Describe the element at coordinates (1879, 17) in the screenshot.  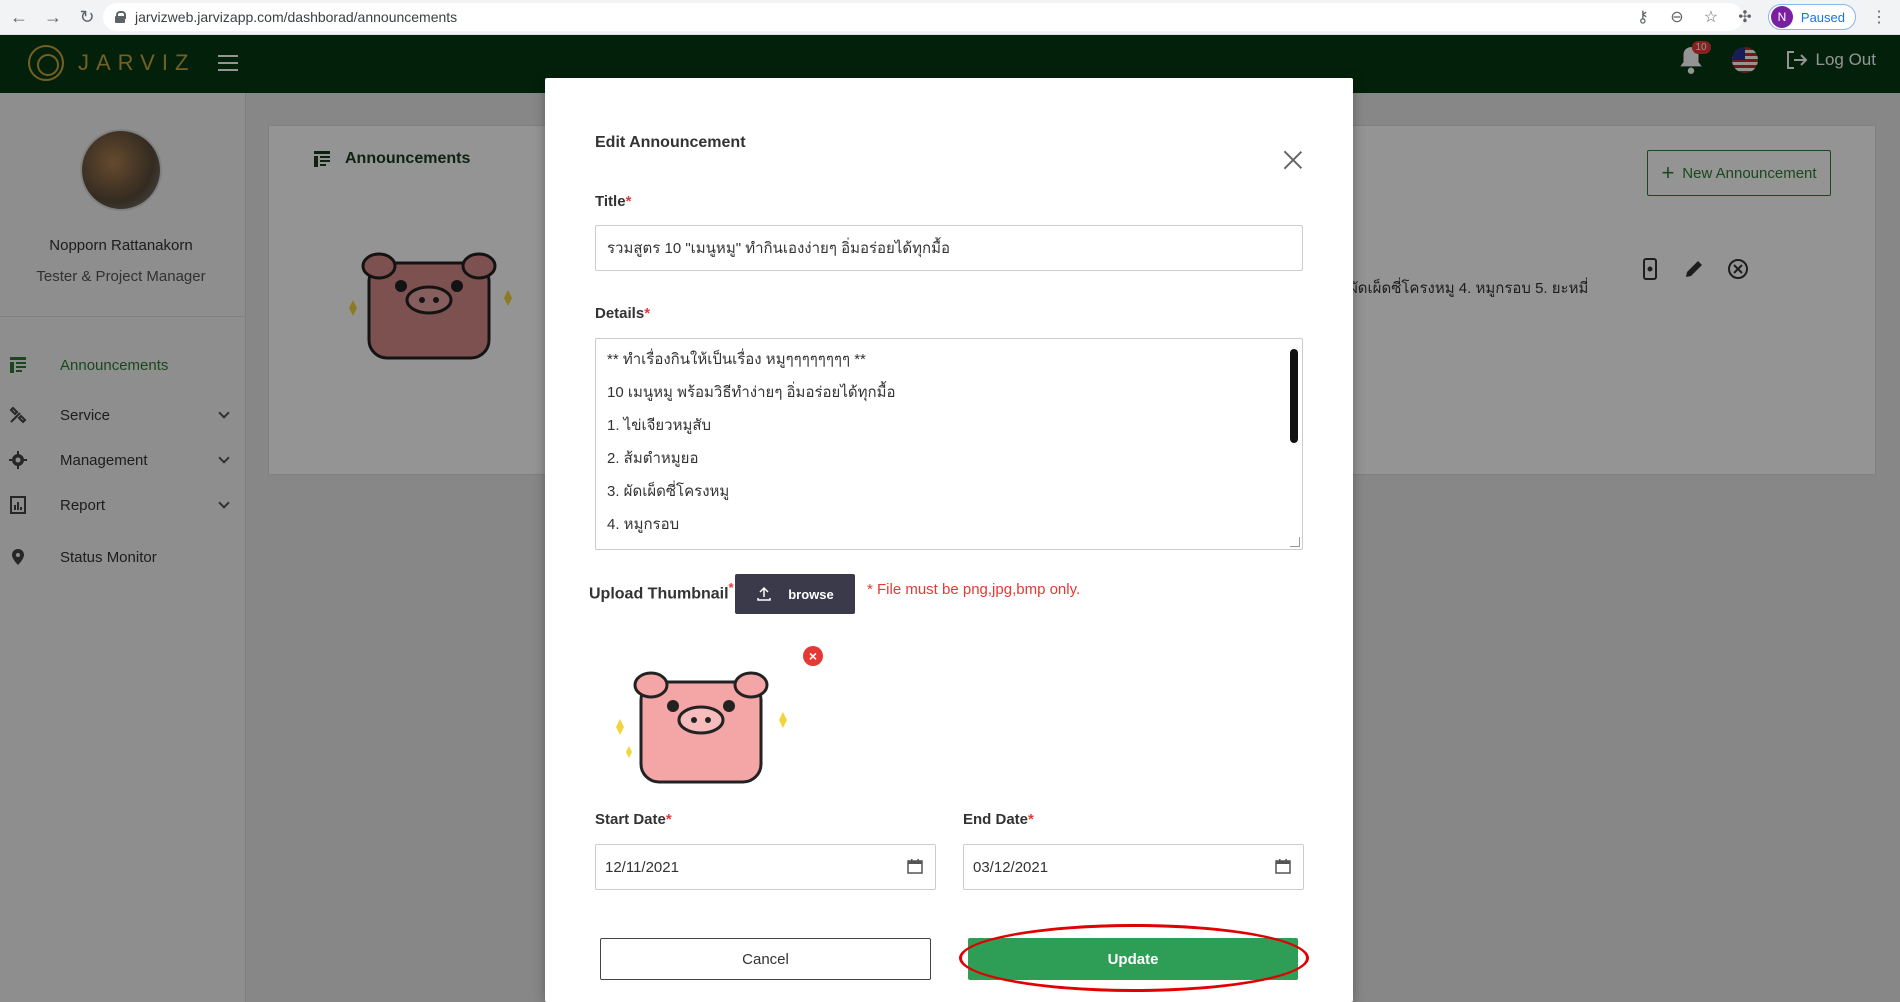
I see `kebab-menu-icon: ⋮` at that location.